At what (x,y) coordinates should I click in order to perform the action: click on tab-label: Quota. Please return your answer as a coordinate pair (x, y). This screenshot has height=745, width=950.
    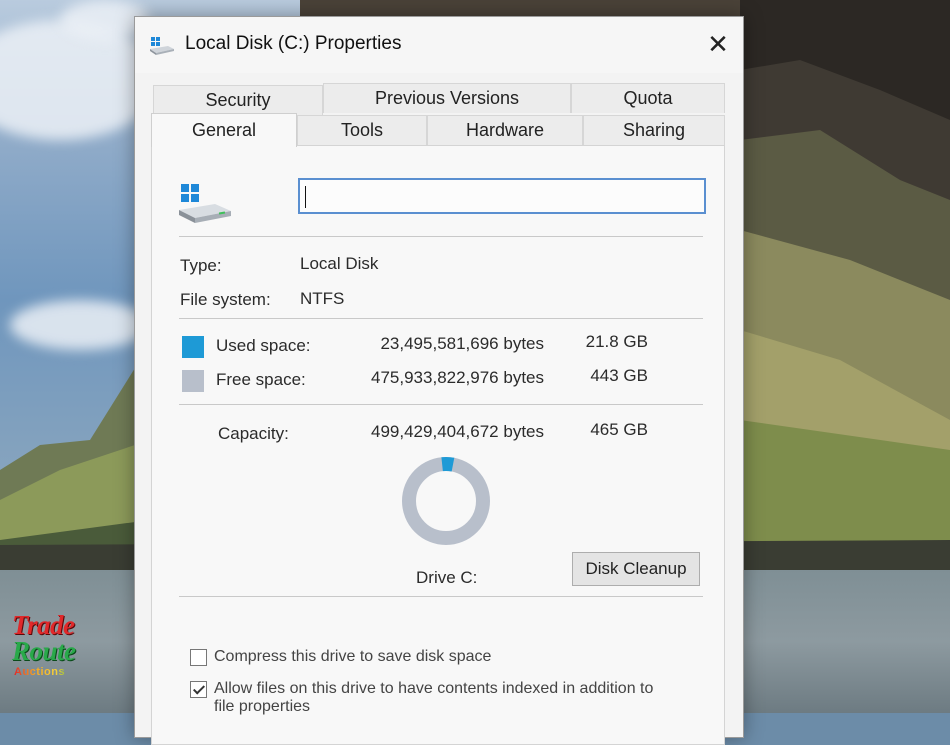
    Looking at the image, I should click on (648, 98).